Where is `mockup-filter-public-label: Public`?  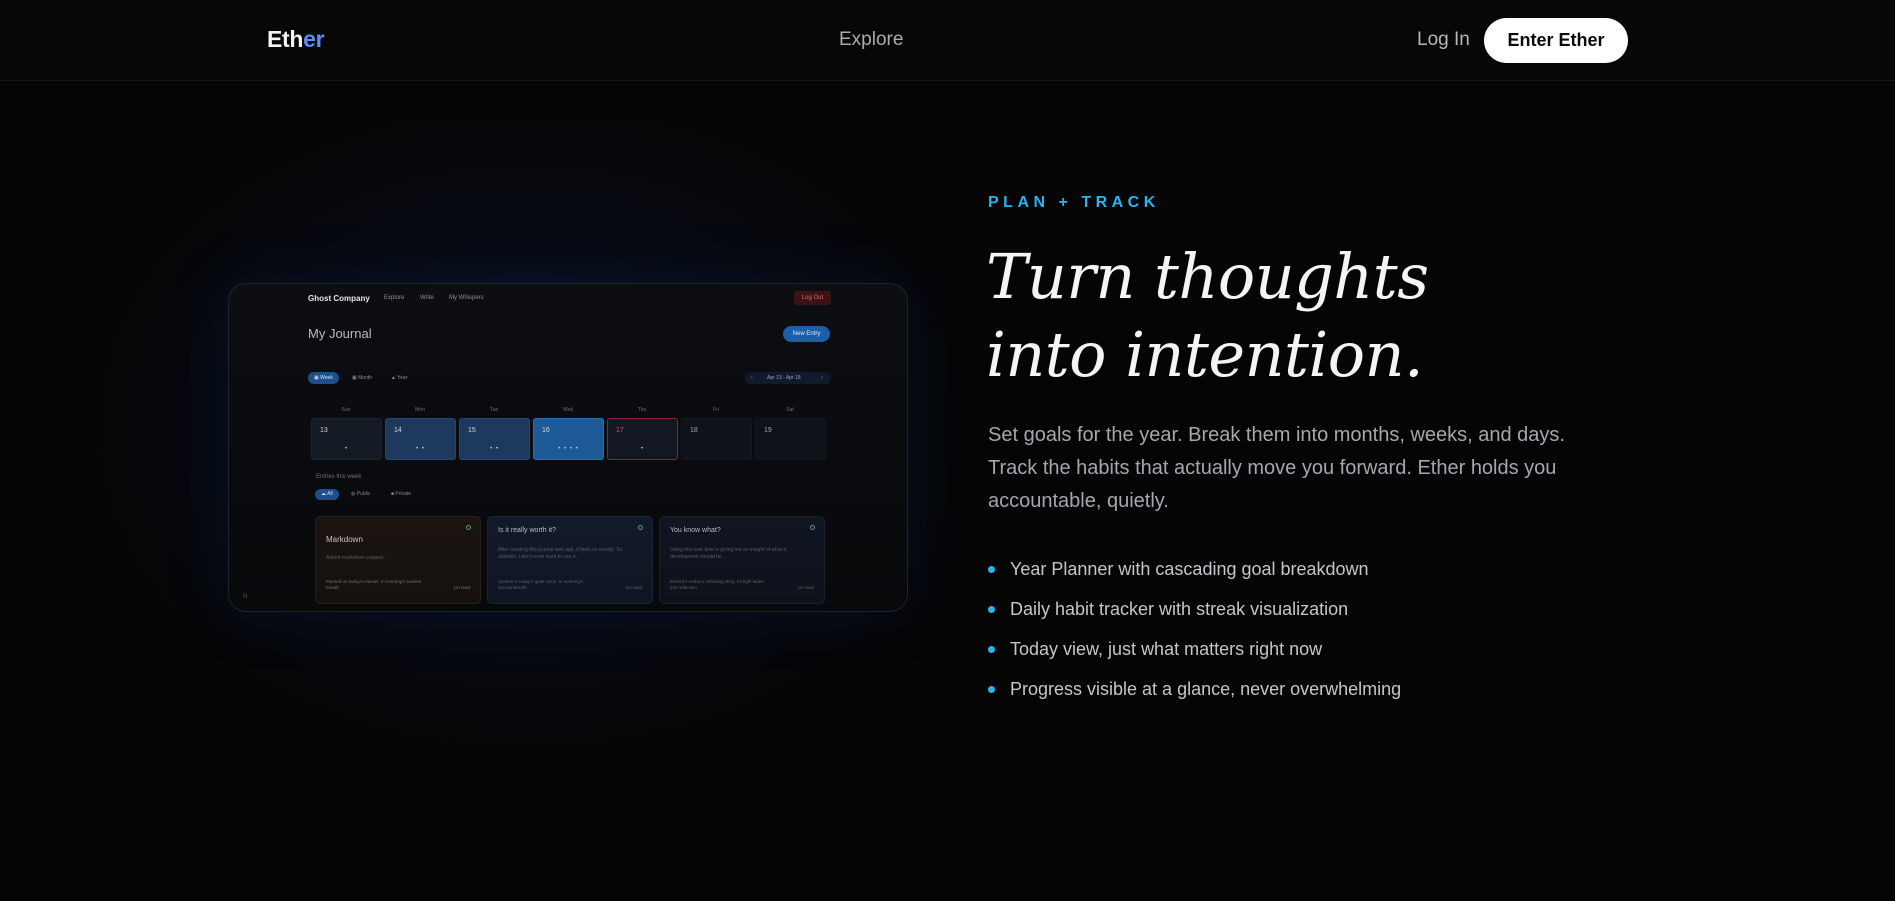
mockup-filter-public-label: Public is located at coordinates (363, 494).